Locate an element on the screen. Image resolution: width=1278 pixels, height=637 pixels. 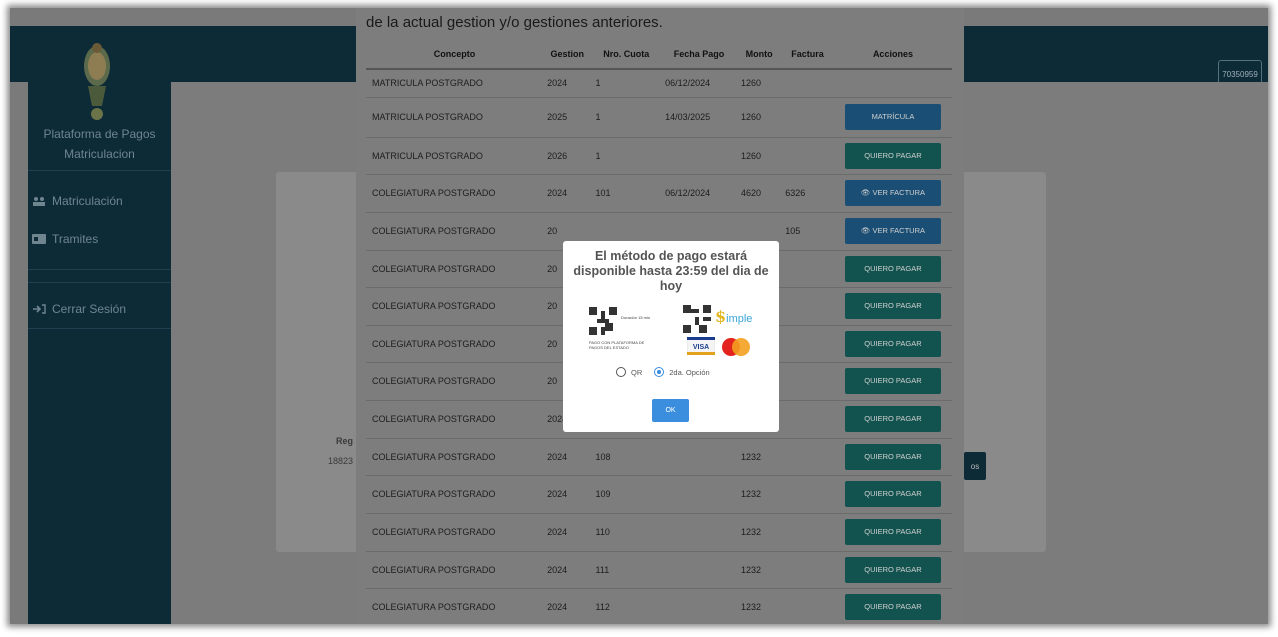
sidebar-divider is located at coordinates (99, 170).